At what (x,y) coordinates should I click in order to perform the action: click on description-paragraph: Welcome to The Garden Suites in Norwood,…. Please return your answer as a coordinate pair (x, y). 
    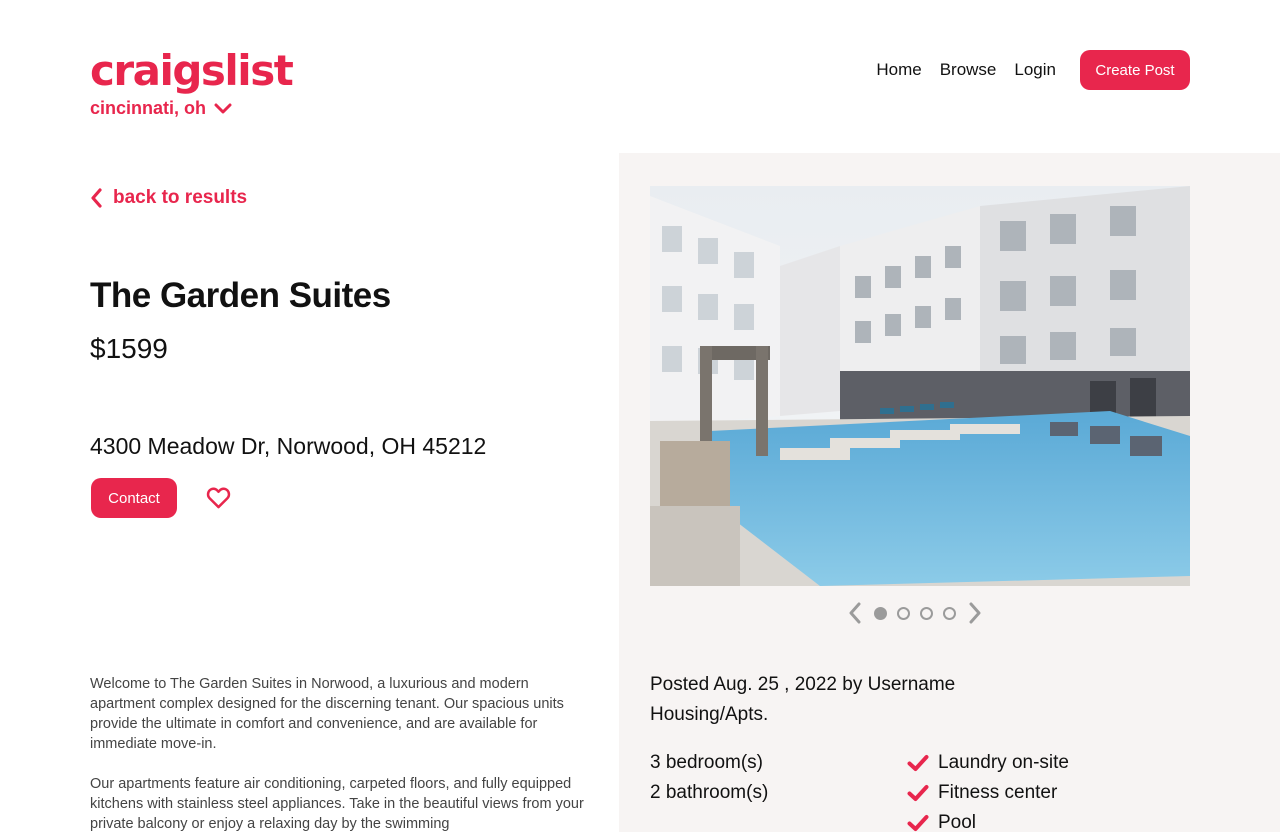
    Looking at the image, I should click on (327, 714).